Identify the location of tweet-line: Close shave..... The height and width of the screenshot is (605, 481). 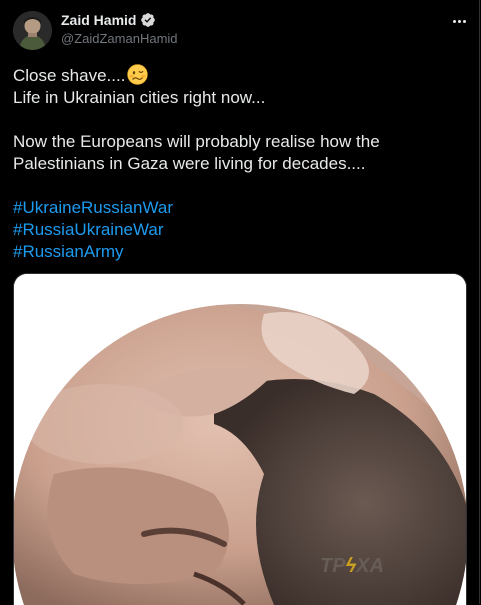
(239, 75).